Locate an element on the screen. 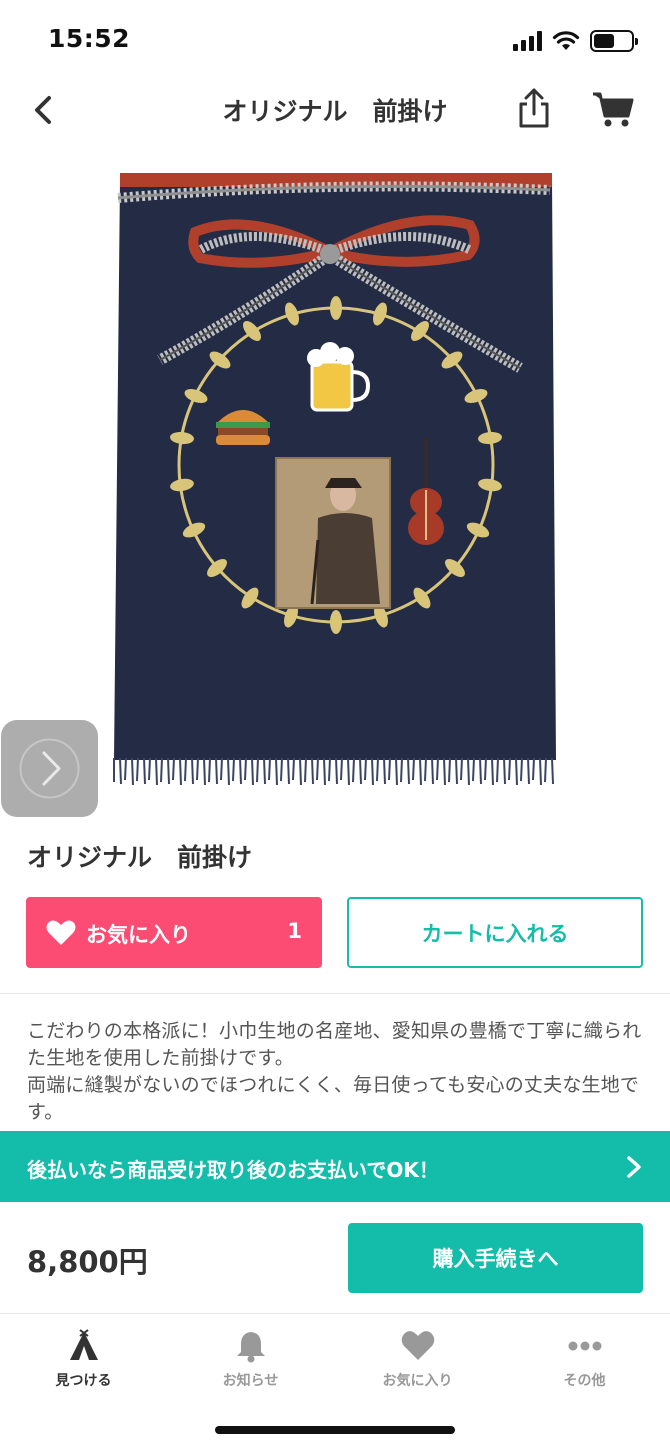 The image size is (670, 1448). price: 8,800円 is located at coordinates (87, 1262).